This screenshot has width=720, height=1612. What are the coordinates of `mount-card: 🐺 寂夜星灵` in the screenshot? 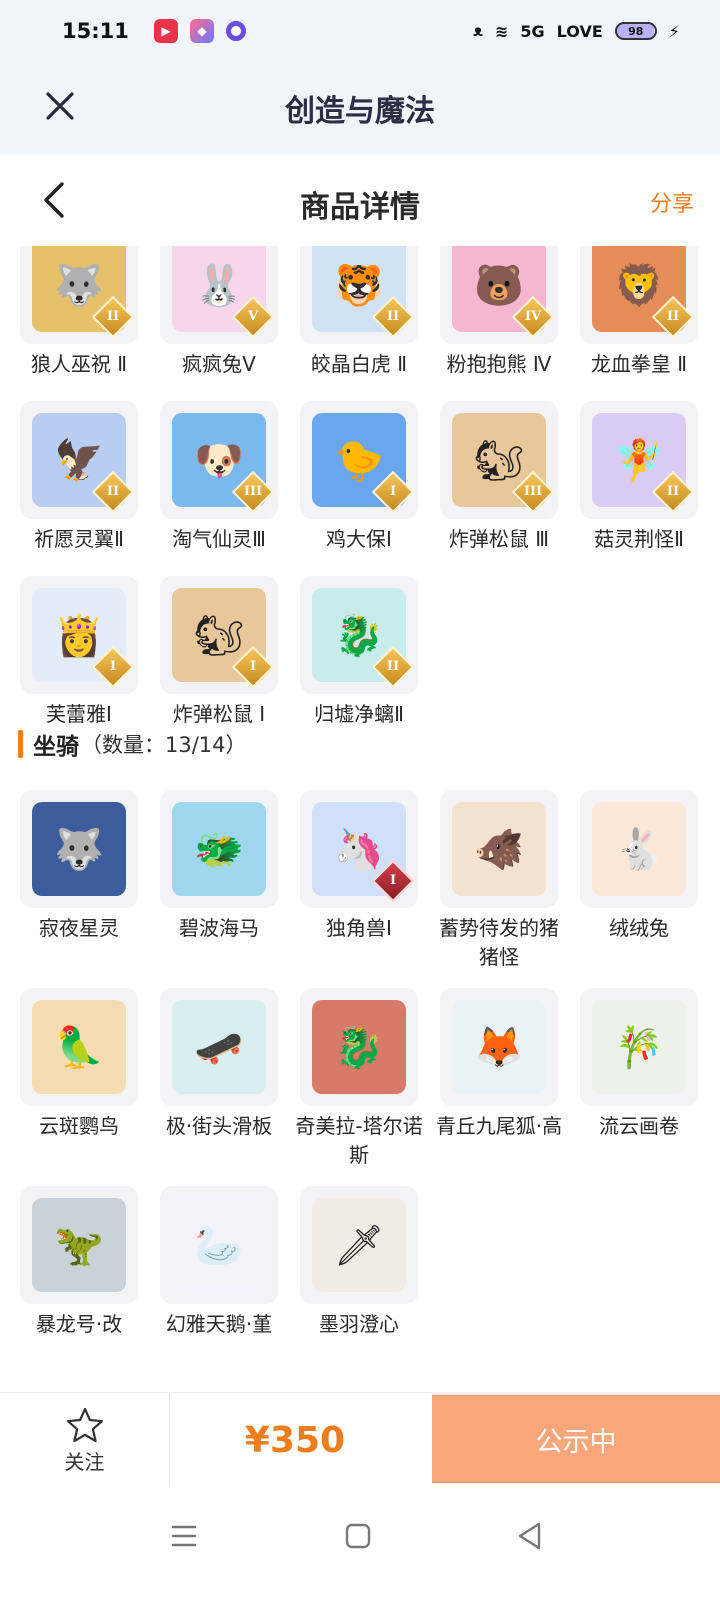 It's located at (79, 881).